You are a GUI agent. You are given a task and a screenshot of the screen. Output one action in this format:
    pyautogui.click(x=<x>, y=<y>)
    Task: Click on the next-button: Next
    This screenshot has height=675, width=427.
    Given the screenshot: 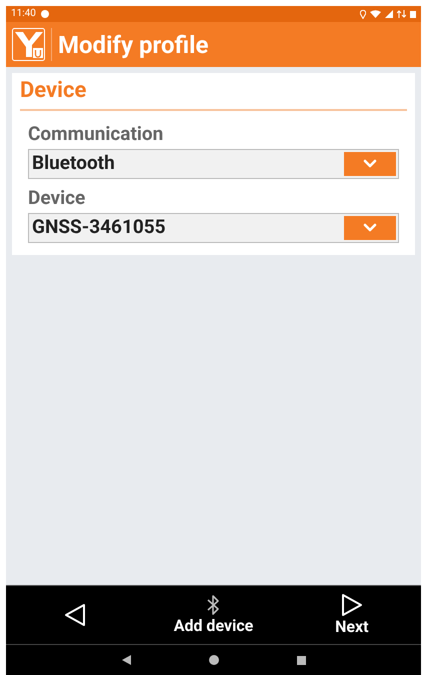 What is the action you would take?
    pyautogui.click(x=351, y=615)
    